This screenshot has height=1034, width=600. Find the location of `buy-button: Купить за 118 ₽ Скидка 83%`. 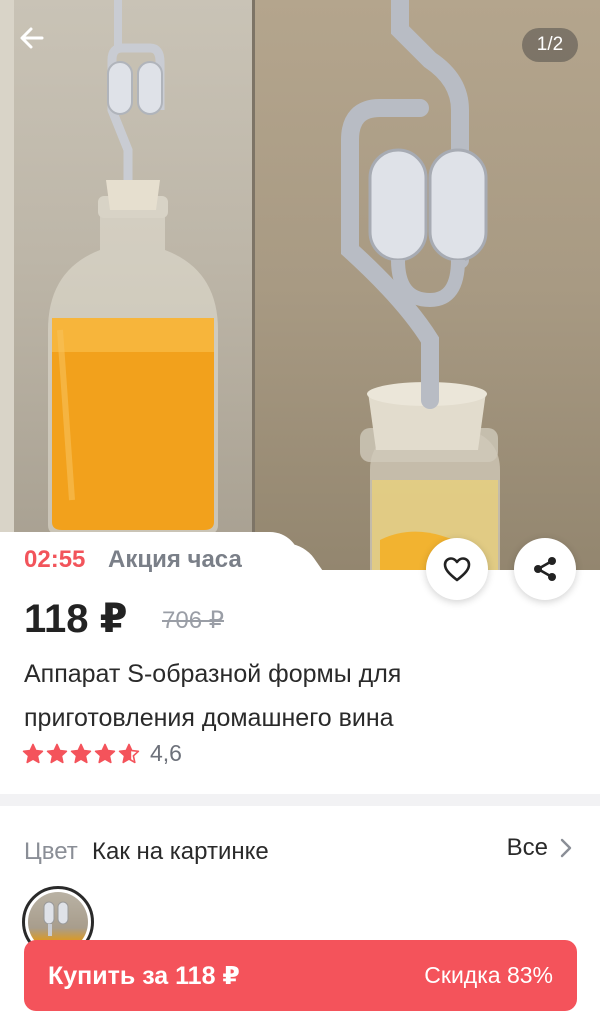

buy-button: Купить за 118 ₽ Скидка 83% is located at coordinates (300, 975).